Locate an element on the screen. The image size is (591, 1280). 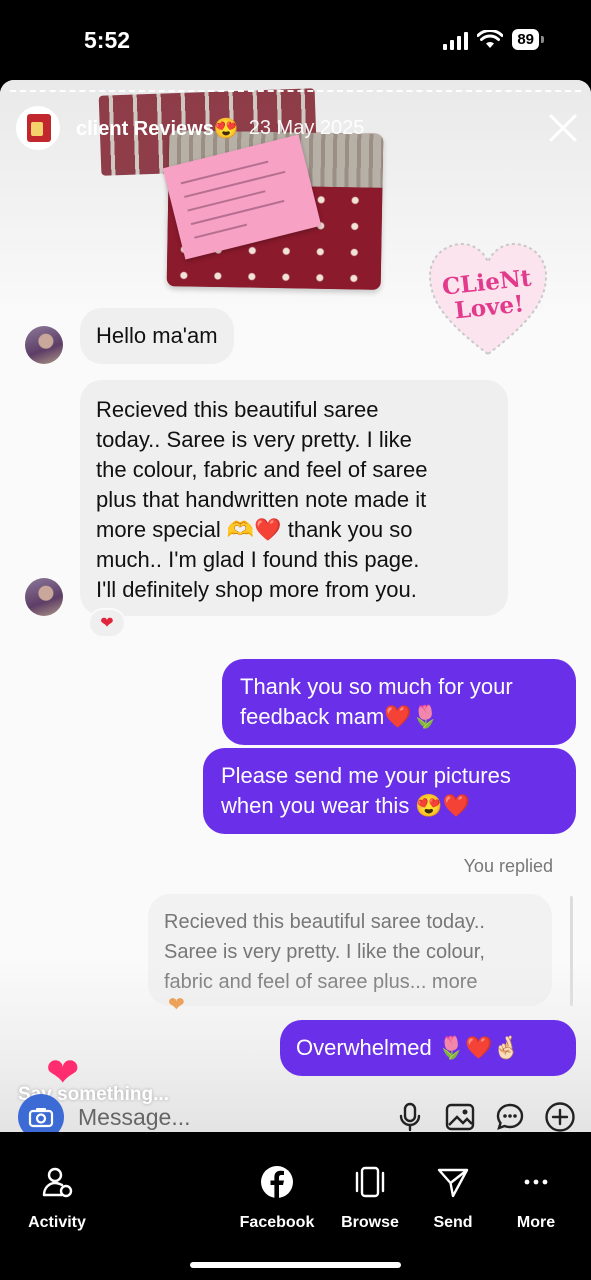
camera-button is located at coordinates (41, 1113).